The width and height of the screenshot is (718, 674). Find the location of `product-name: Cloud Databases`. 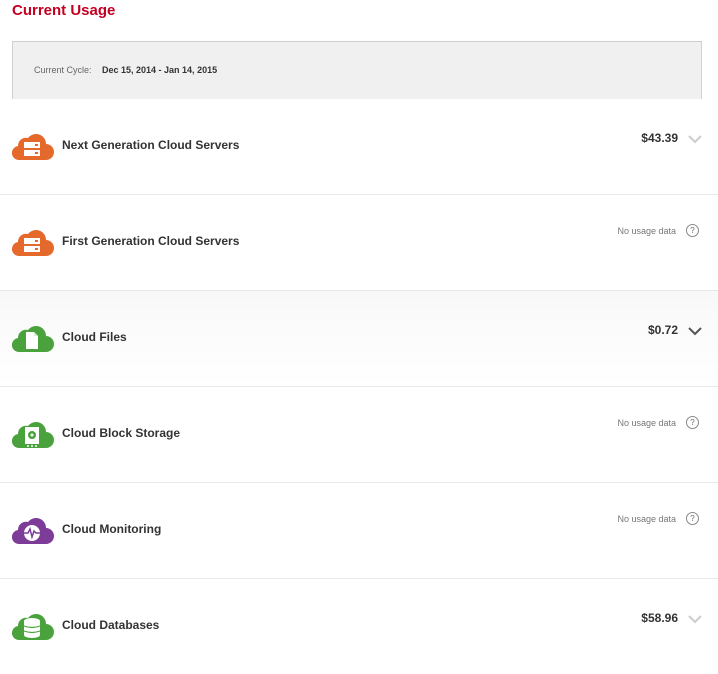

product-name: Cloud Databases is located at coordinates (111, 625).